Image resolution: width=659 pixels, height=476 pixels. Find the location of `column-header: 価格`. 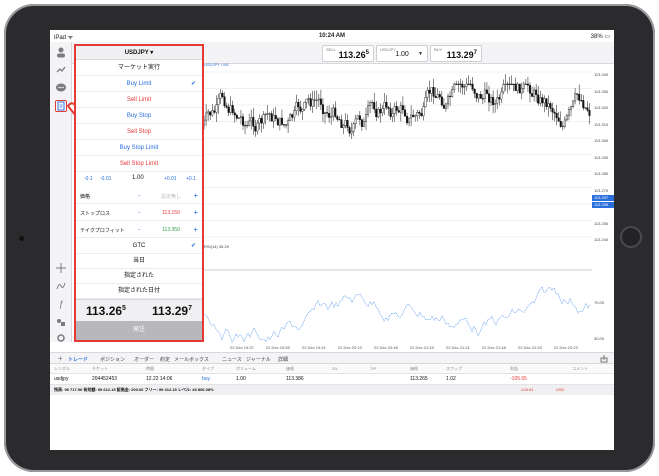

column-header: 価格 is located at coordinates (290, 368).